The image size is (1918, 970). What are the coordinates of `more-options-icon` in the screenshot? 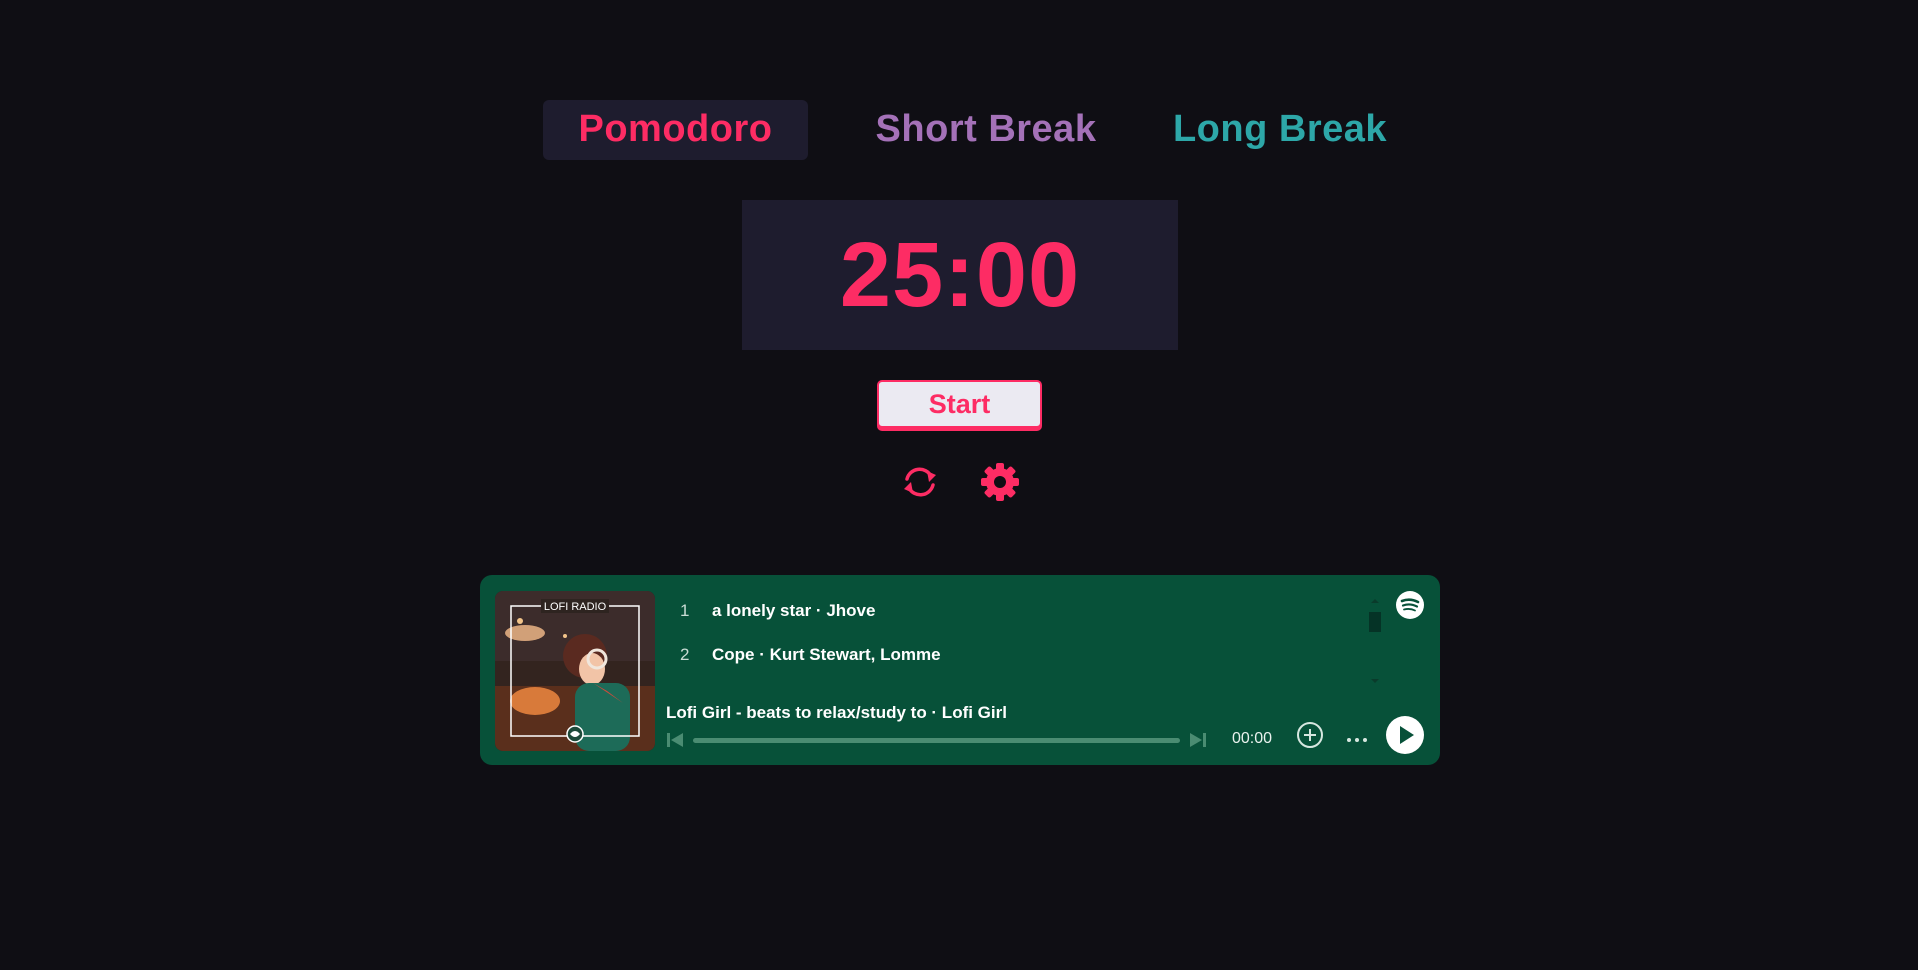 It's located at (1357, 740).